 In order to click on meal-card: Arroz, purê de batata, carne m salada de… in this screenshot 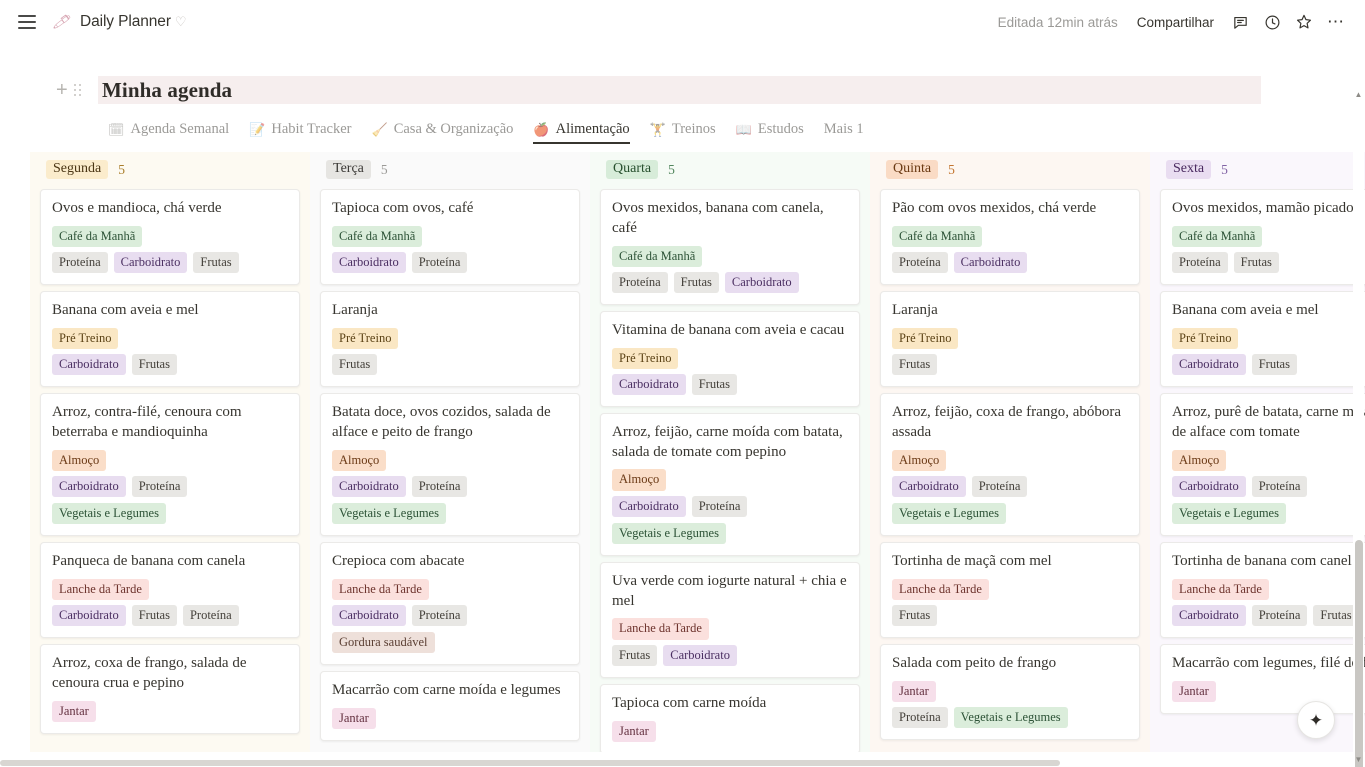, I will do `click(1262, 465)`.